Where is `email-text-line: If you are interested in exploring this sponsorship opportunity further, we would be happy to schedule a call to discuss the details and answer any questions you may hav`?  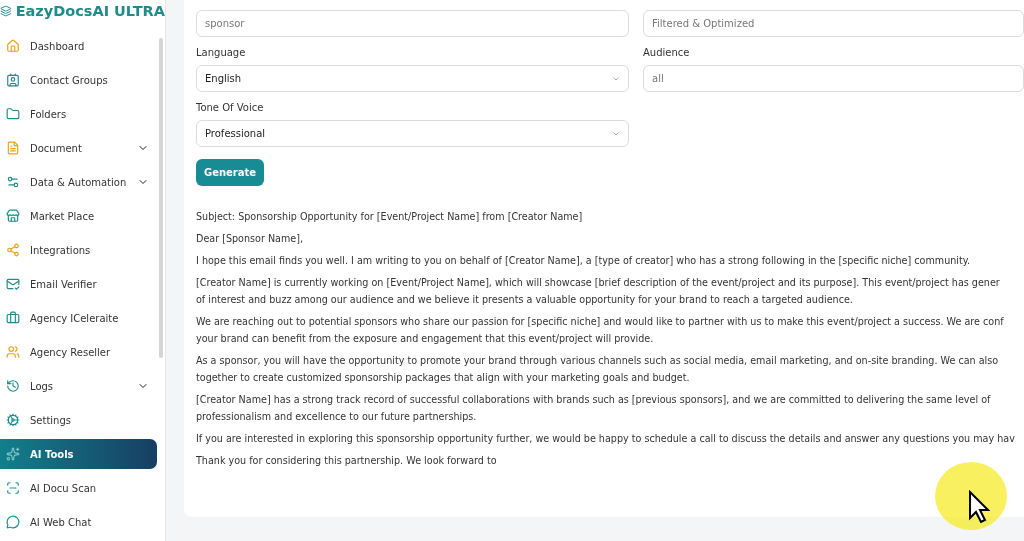 email-text-line: If you are interested in exploring this sponsorship opportunity further, we would be happy to schedule a call to discuss the details and answer any questions you may hav is located at coordinates (606, 439).